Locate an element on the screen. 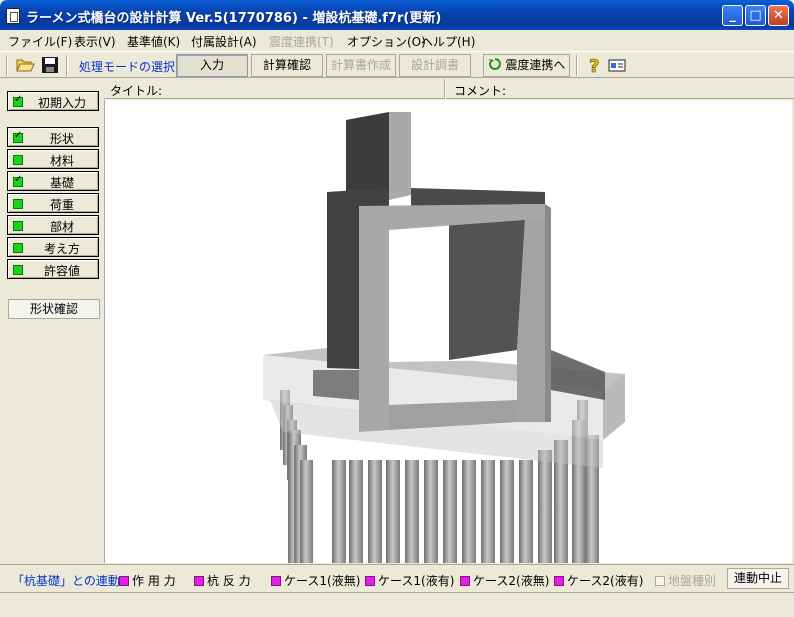 The image size is (794, 617). nav-foundation: 基礎 is located at coordinates (53, 181).